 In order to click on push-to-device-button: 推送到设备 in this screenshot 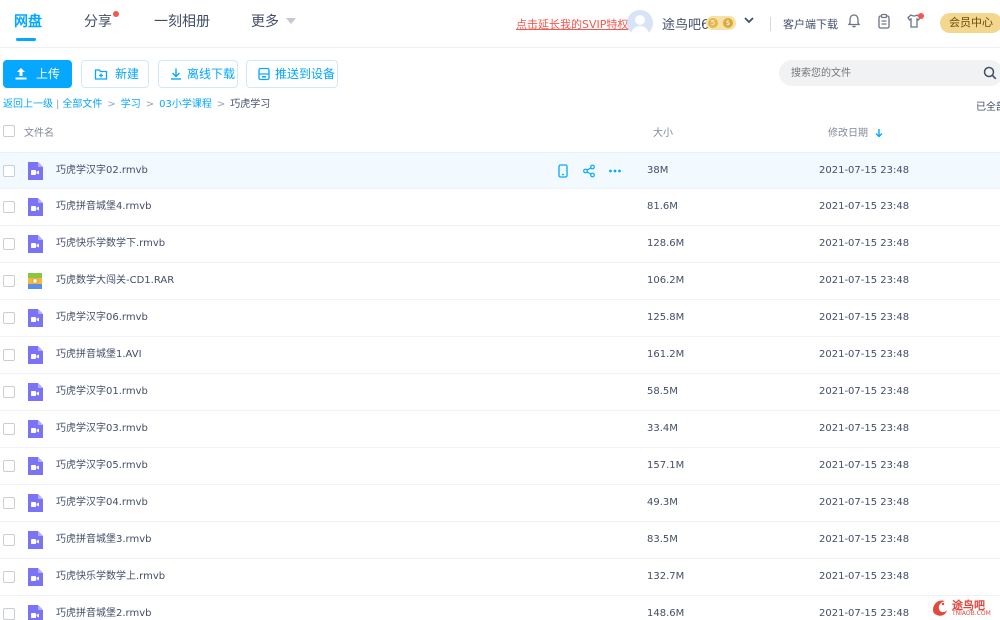, I will do `click(292, 74)`.